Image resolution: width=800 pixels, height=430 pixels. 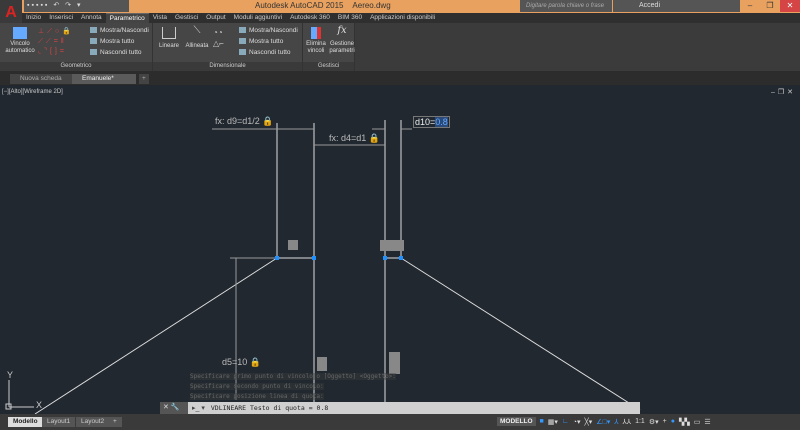 I want to click on annotation-visibility-icon: ⅄⅄, so click(x=627, y=422).